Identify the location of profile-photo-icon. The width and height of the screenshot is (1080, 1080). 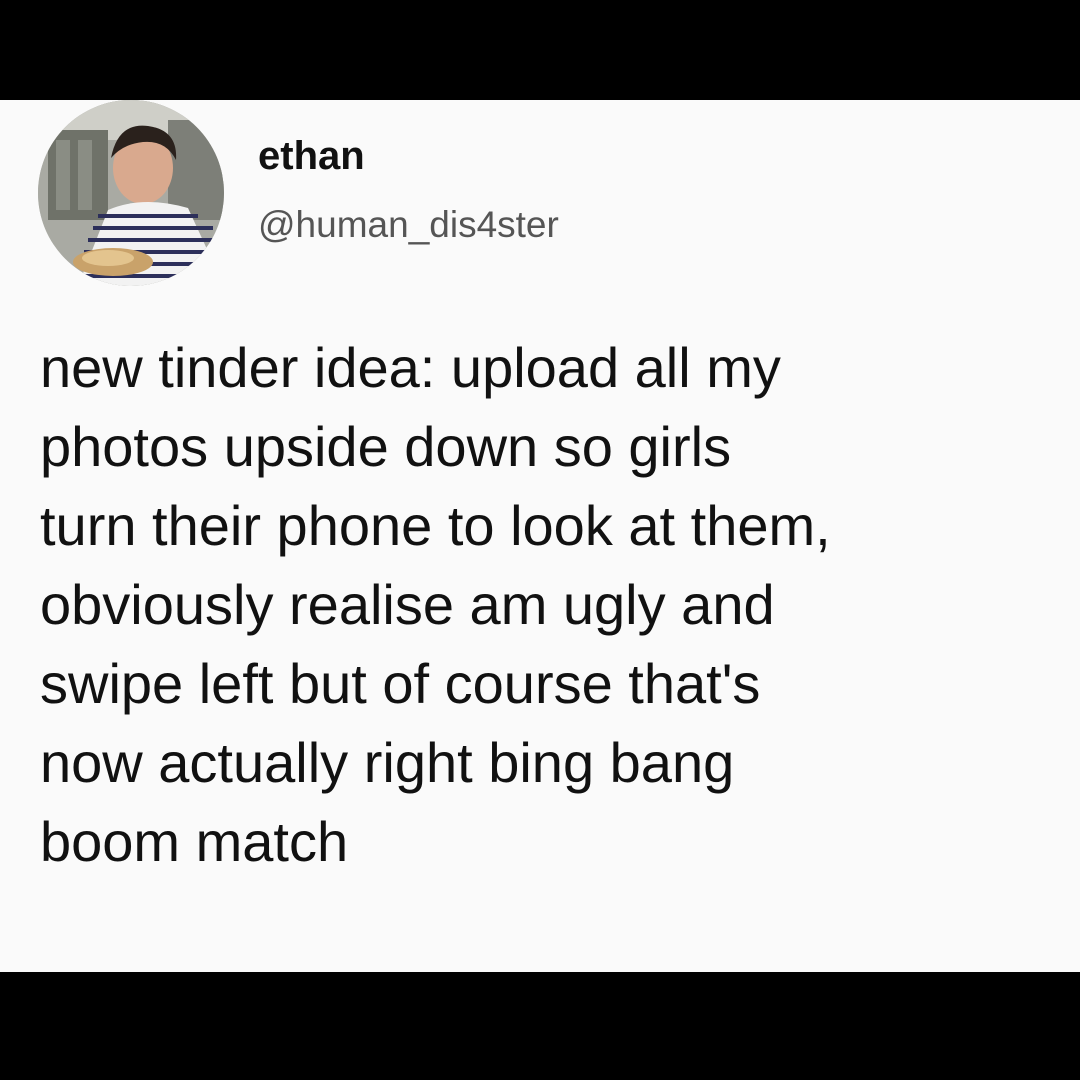
(131, 193).